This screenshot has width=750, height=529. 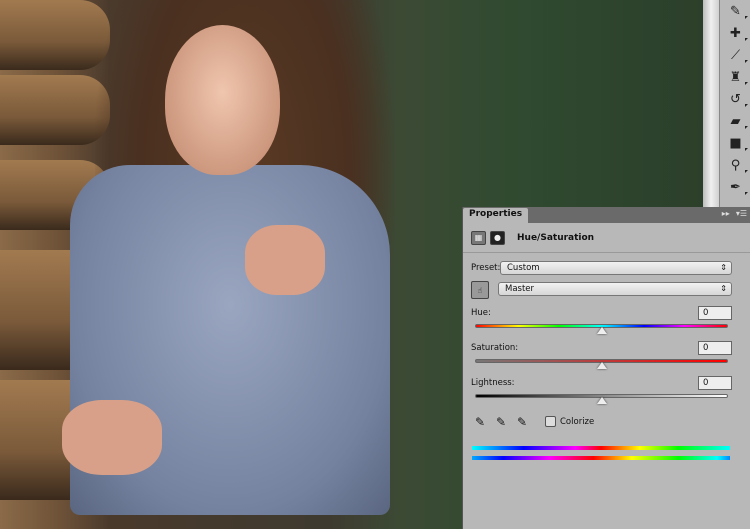 I want to click on saturation-input: 0, so click(x=715, y=348).